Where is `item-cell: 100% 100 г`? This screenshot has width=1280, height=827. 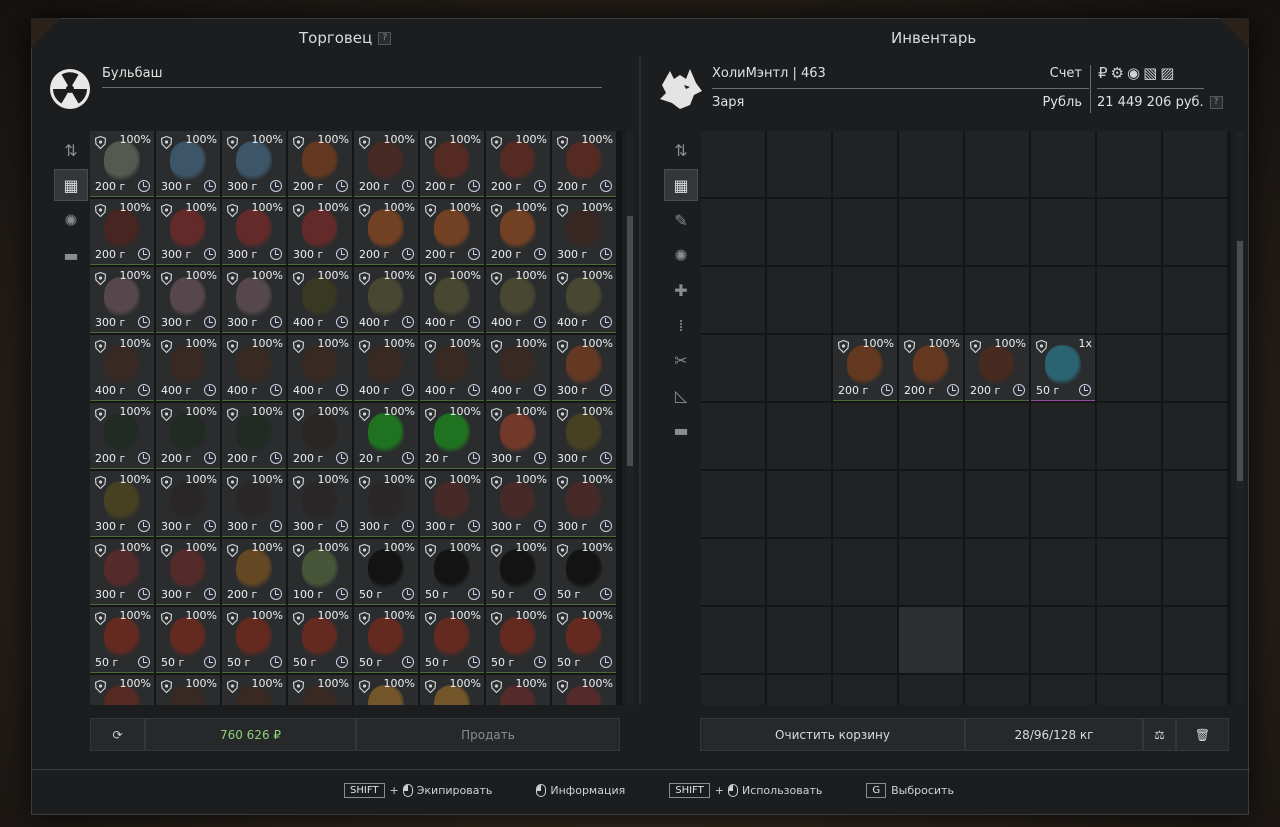
item-cell: 100% 100 г is located at coordinates (320, 572).